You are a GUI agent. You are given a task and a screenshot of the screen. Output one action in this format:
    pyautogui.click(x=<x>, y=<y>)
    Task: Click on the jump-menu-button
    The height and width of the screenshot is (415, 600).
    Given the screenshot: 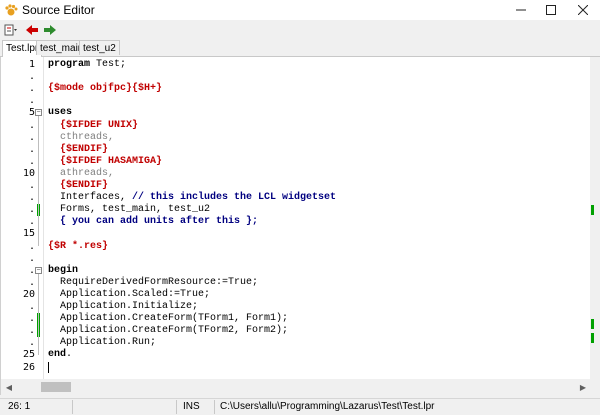 What is the action you would take?
    pyautogui.click(x=11, y=30)
    